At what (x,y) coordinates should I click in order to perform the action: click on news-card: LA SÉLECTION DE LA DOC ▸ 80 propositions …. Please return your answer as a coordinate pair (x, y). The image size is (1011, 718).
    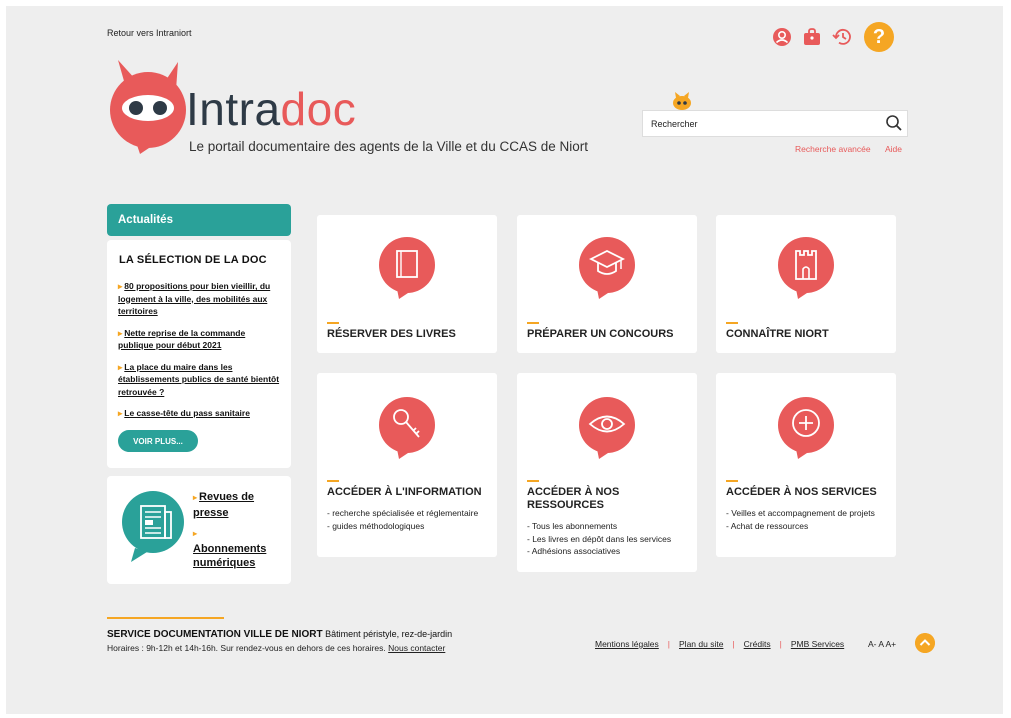
    Looking at the image, I should click on (199, 354).